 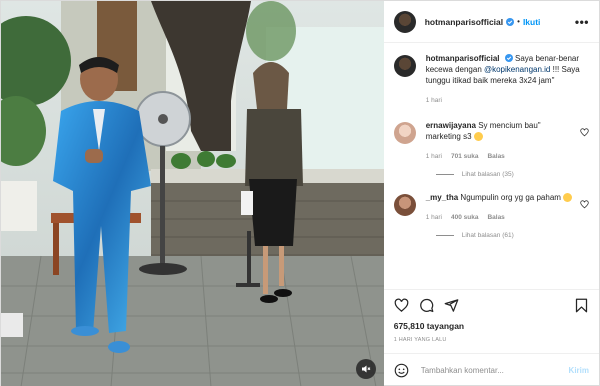 What do you see at coordinates (510, 197) in the screenshot?
I see `comment-text: Ngumpulin org yg ga paham` at bounding box center [510, 197].